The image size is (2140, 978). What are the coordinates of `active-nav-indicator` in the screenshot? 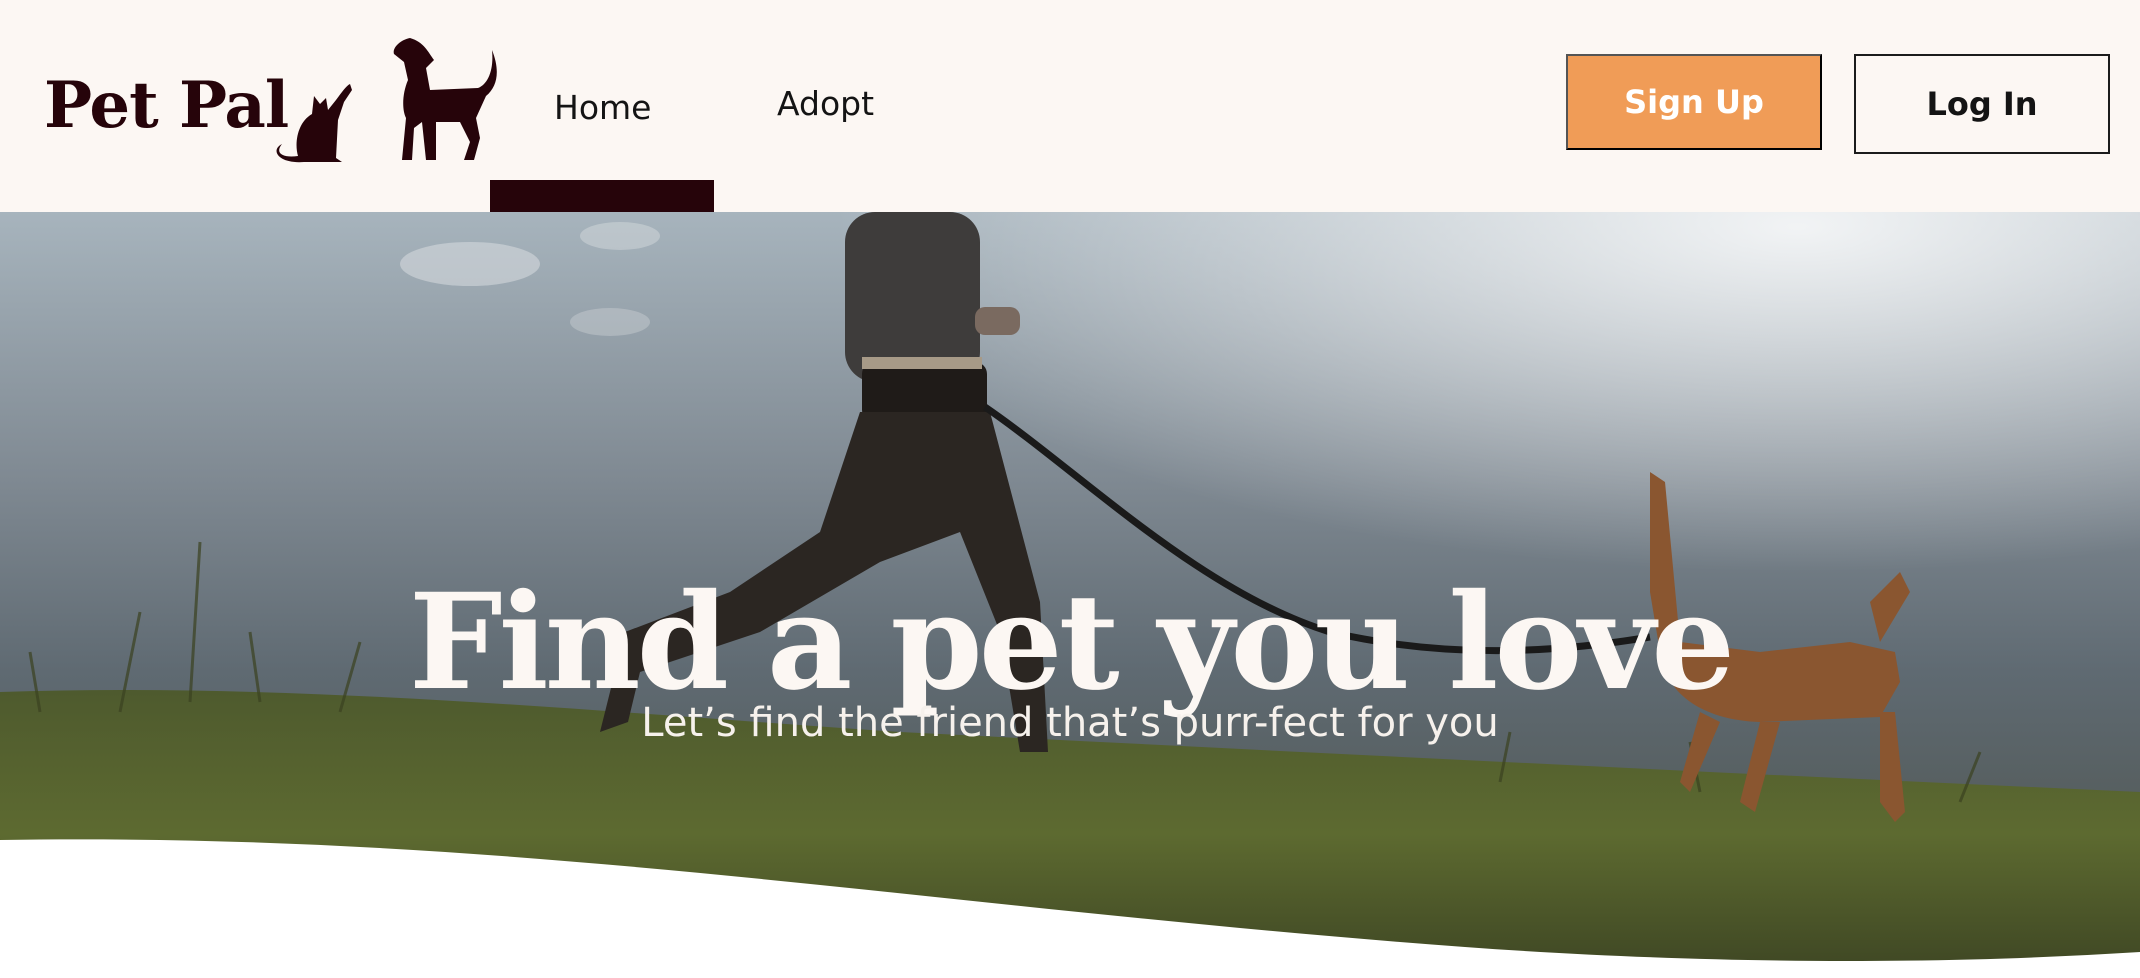 It's located at (602, 196).